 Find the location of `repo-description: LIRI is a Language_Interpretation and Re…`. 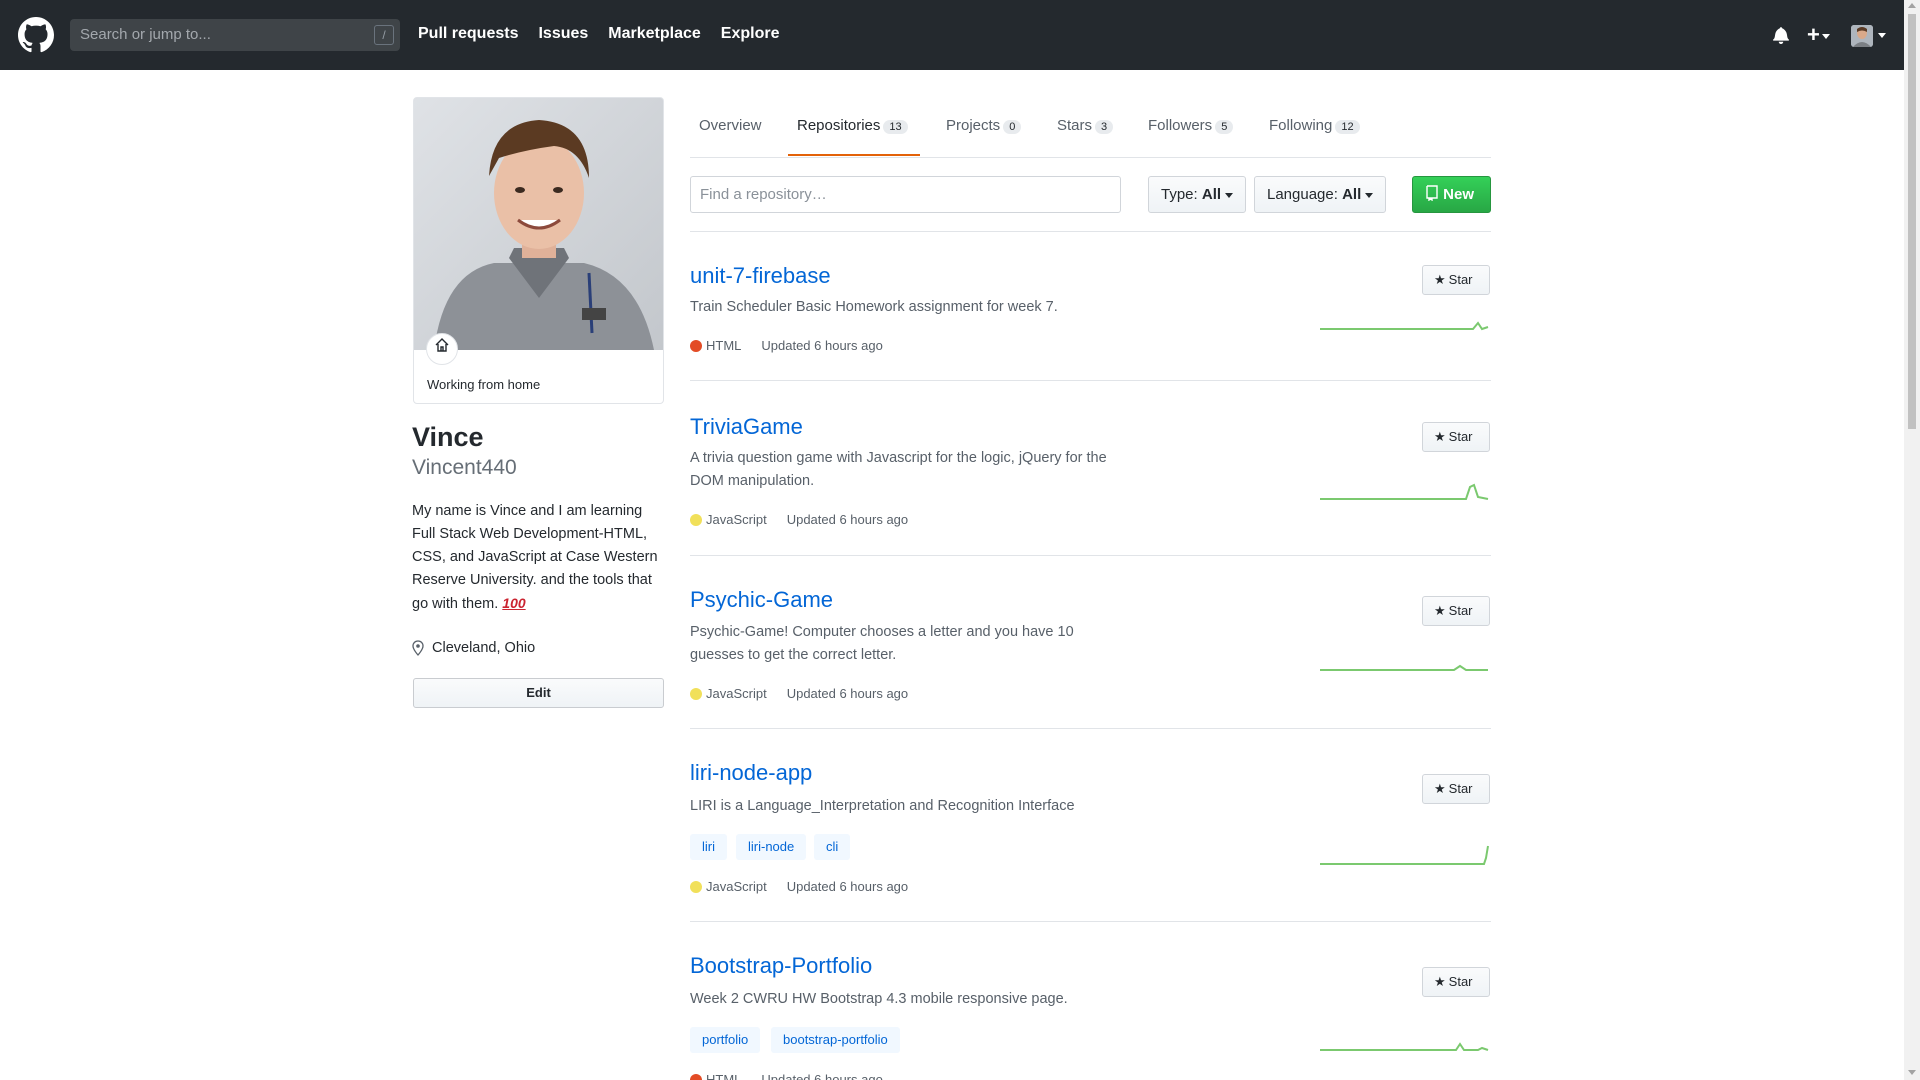

repo-description: LIRI is a Language_Interpretation and Re… is located at coordinates (882, 806).